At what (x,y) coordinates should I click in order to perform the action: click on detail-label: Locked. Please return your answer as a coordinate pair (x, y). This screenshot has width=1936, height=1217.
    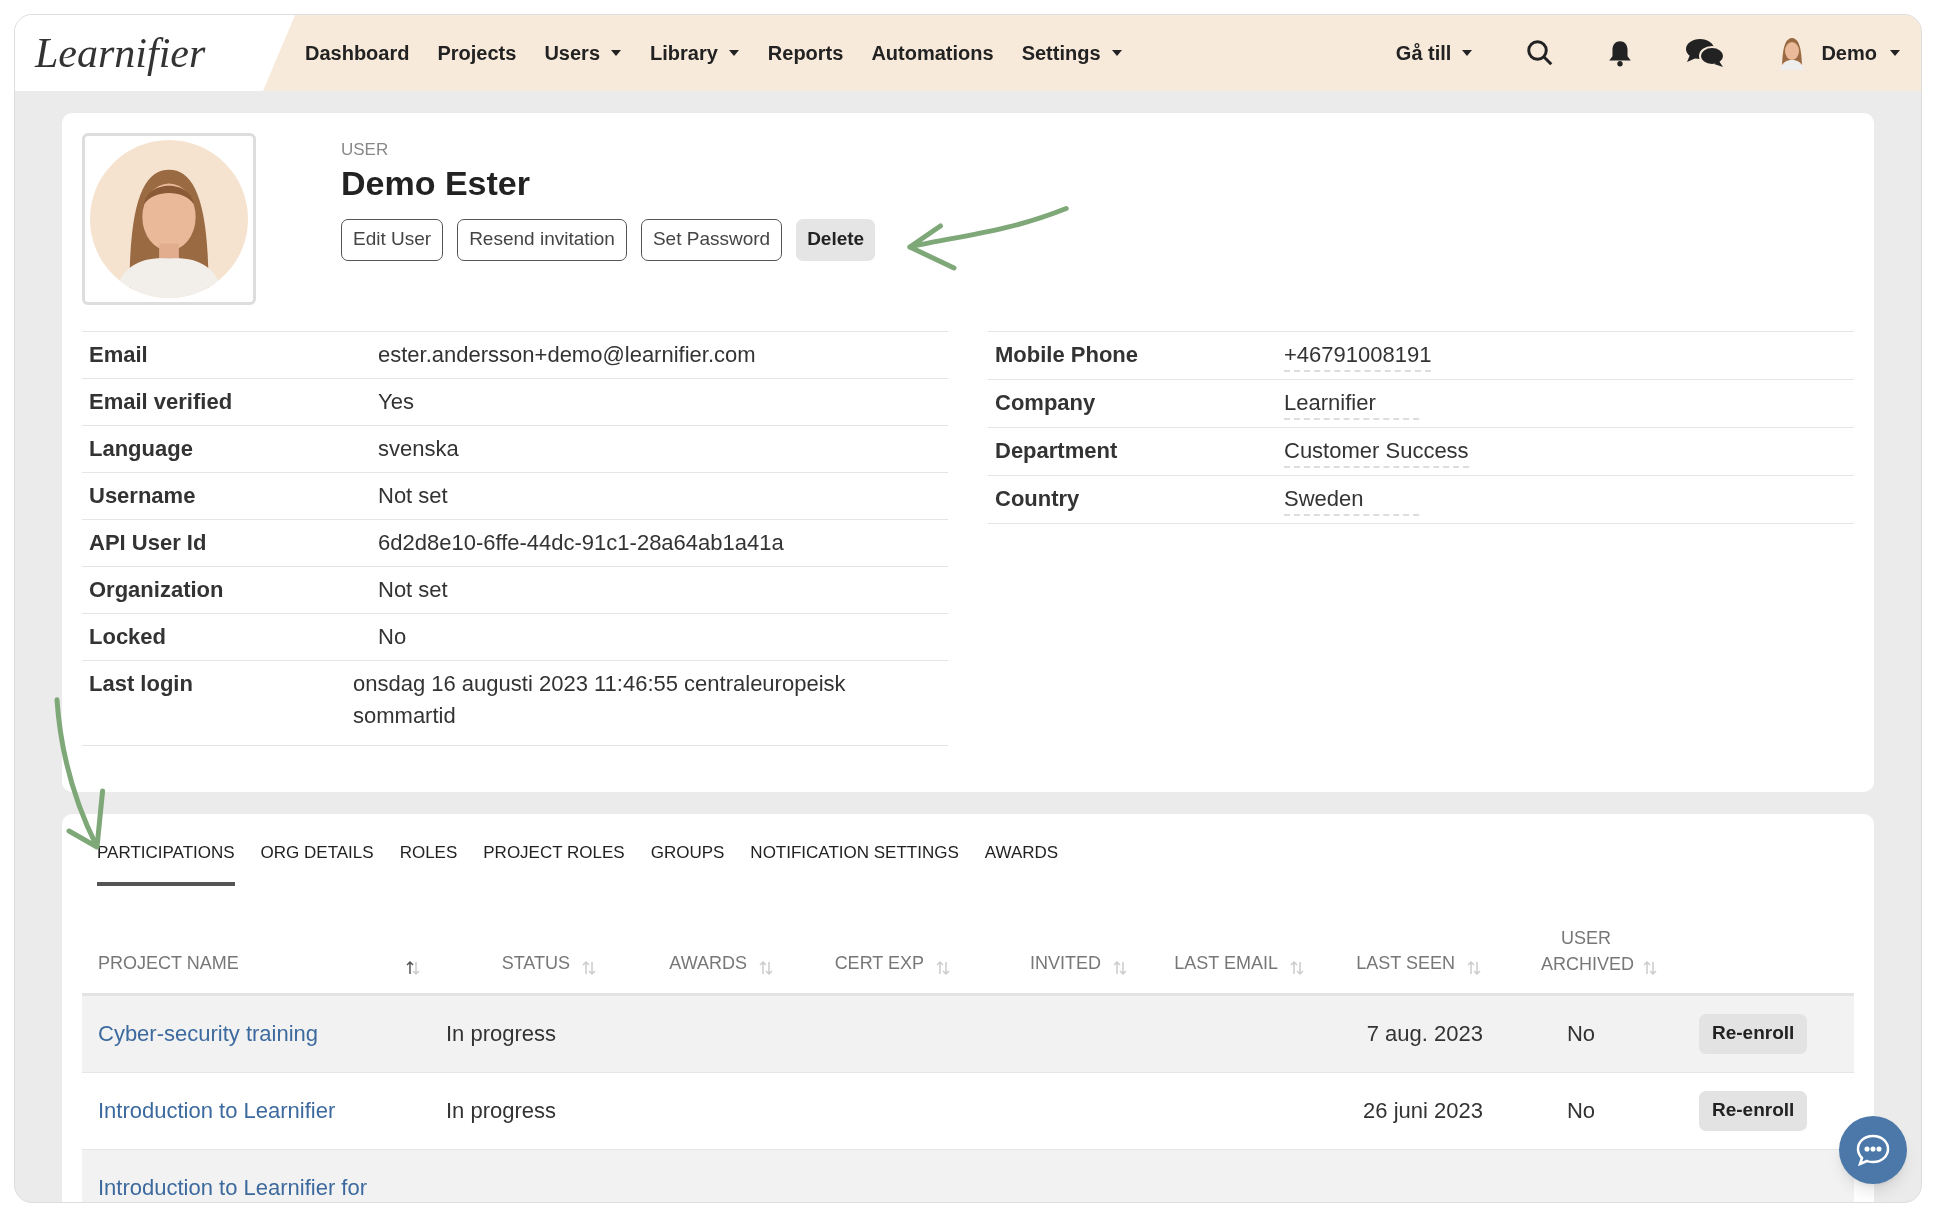
    Looking at the image, I should click on (128, 637).